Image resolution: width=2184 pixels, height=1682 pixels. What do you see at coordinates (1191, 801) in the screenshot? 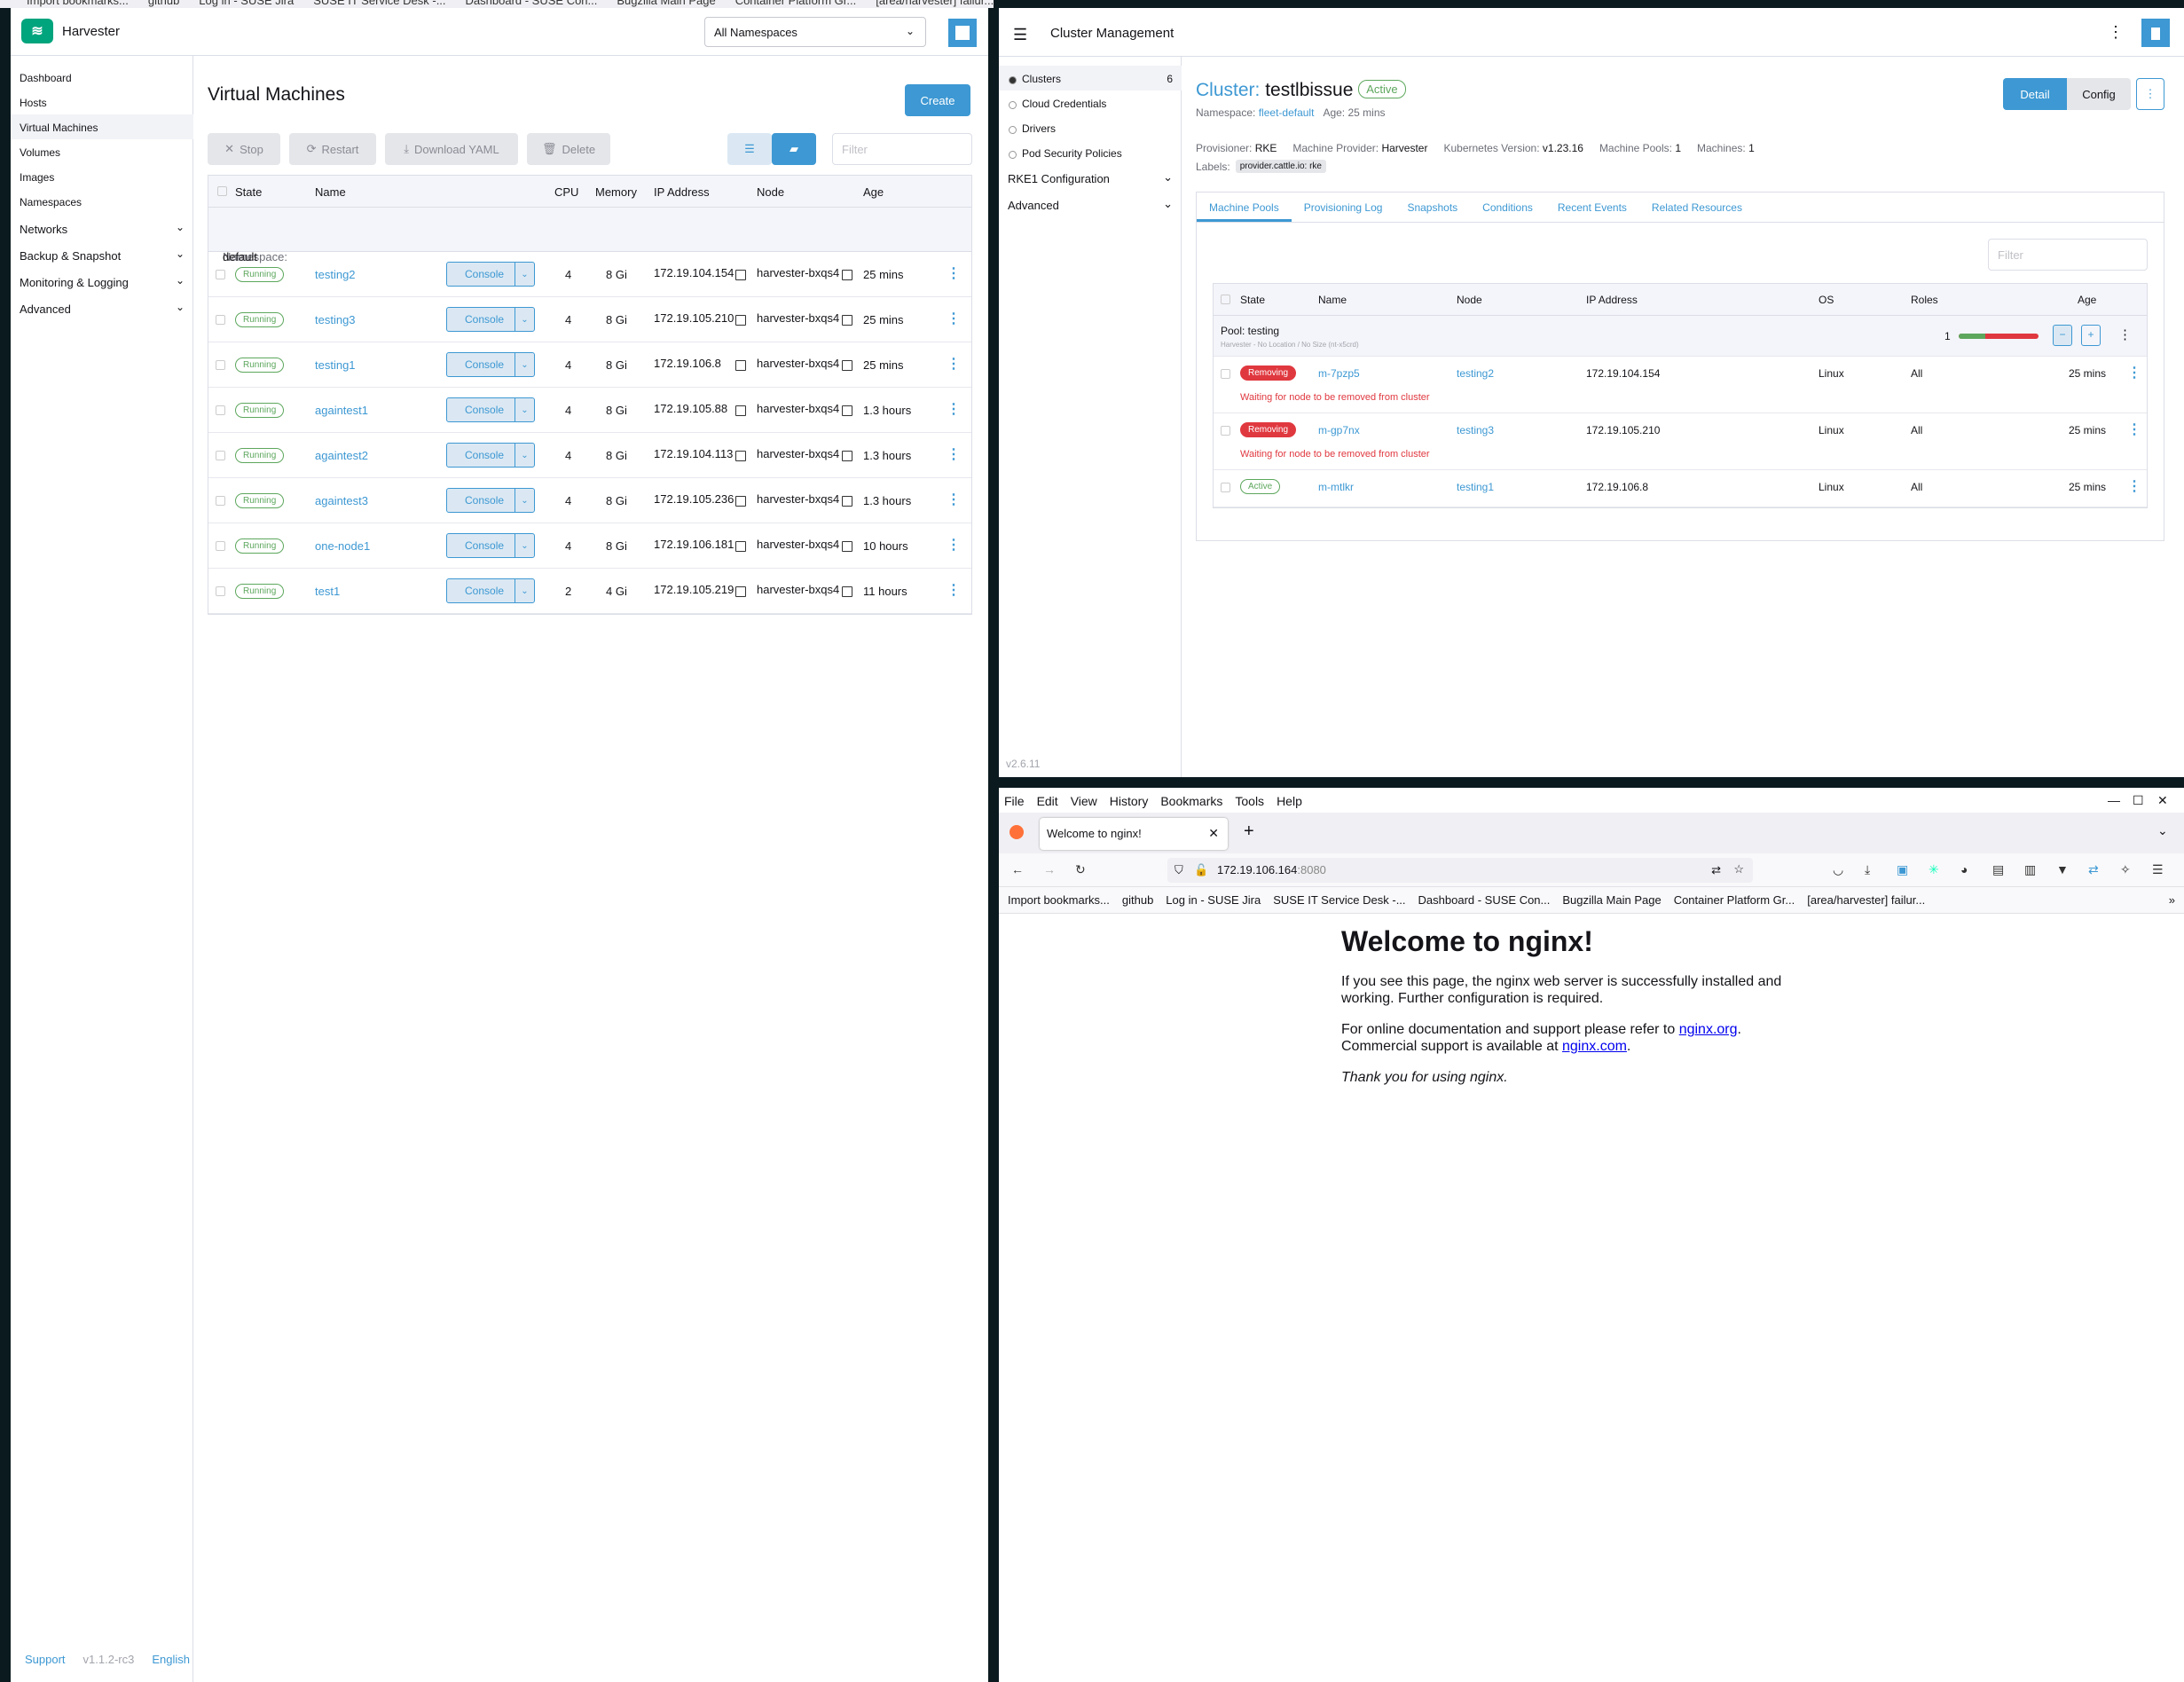
I see `menu-bookmarks: Bookmarks` at bounding box center [1191, 801].